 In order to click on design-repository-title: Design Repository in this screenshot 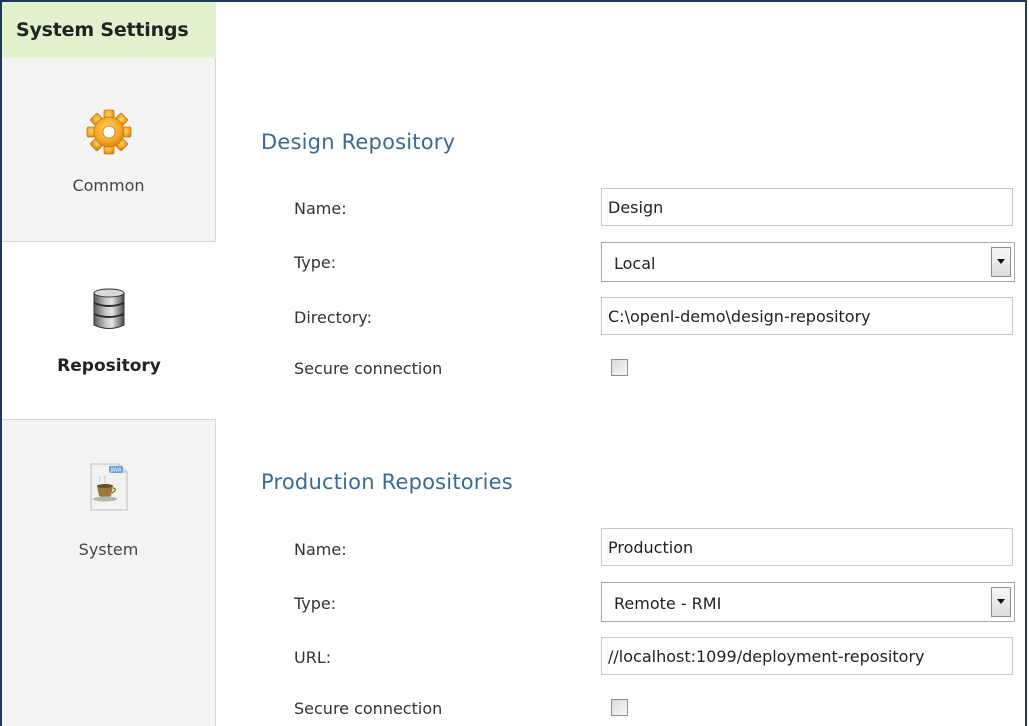, I will do `click(358, 142)`.